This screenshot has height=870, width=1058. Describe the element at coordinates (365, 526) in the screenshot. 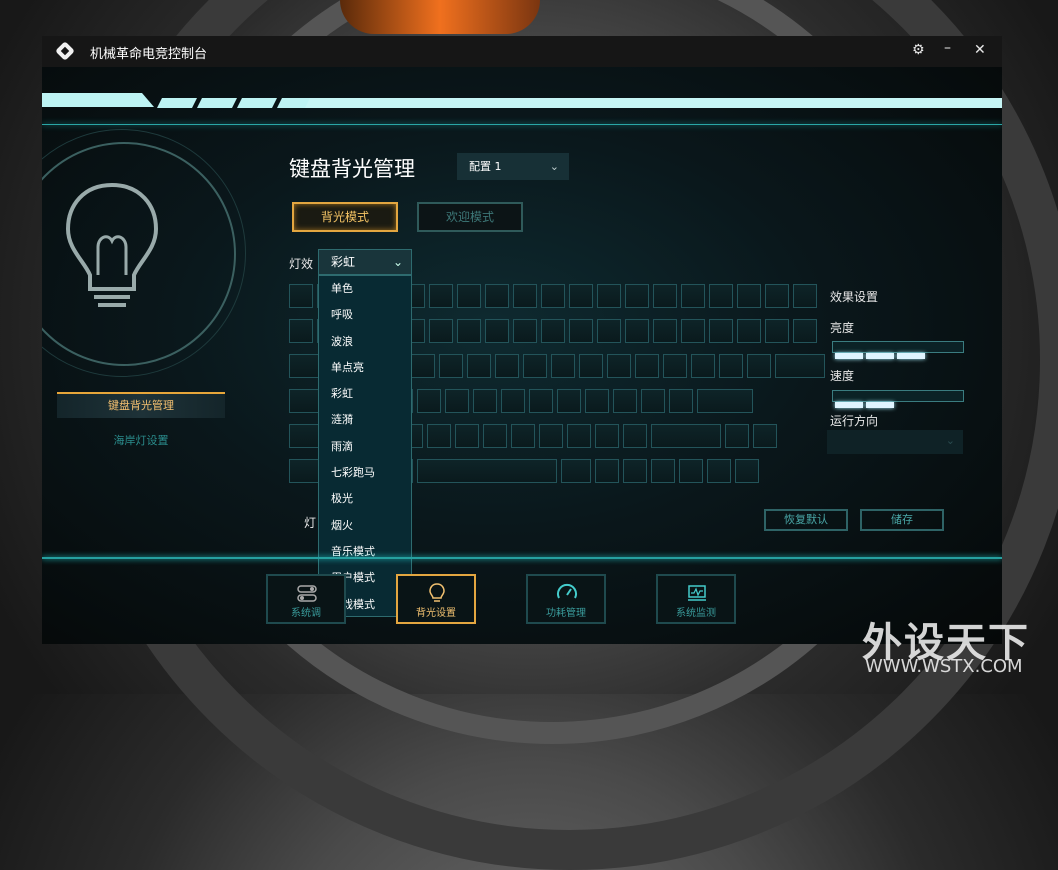

I see `effect-option: 烟火` at that location.